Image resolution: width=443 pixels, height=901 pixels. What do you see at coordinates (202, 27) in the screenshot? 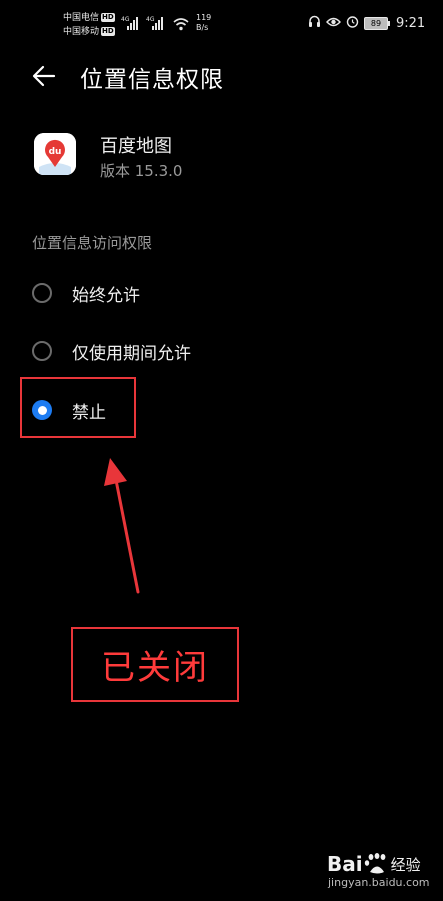
I see `speed-unit: B/s` at bounding box center [202, 27].